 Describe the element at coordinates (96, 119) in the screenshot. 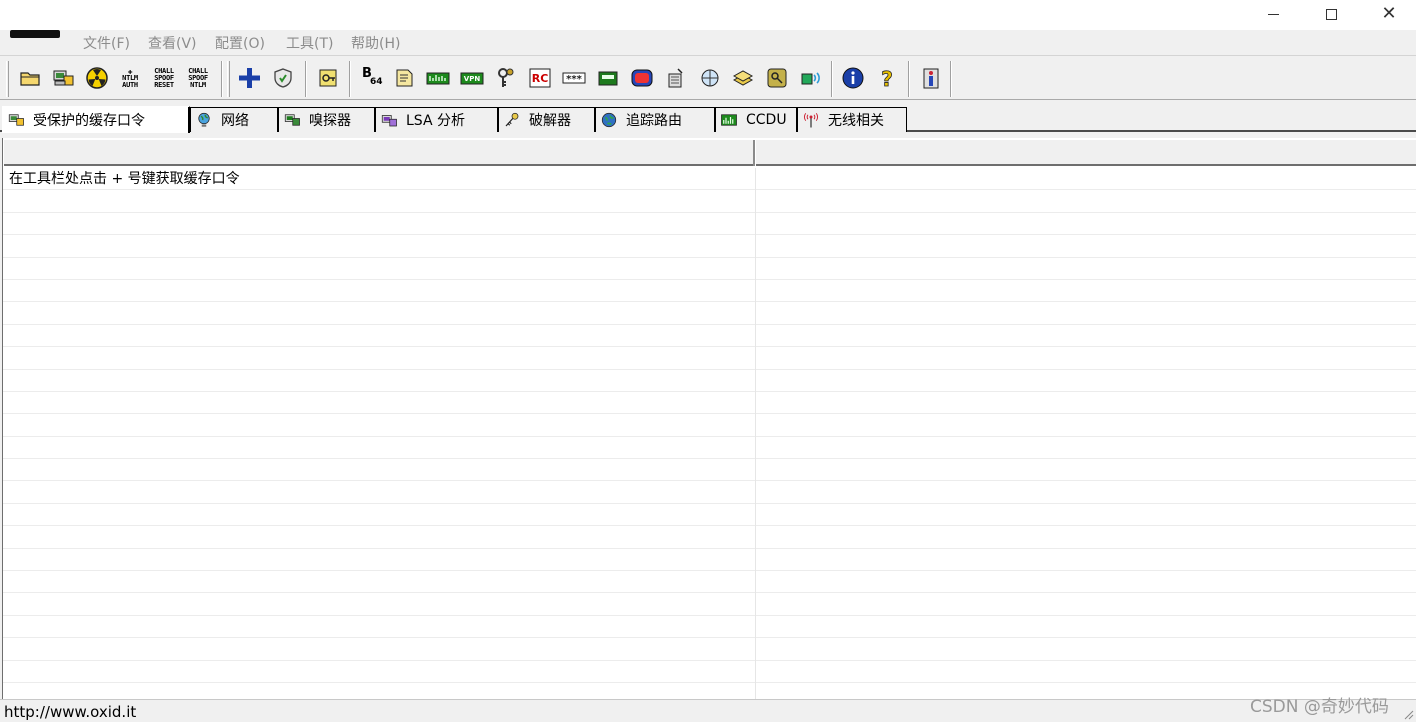

I see `tab-protected-storage: 受保护的缓存口令` at that location.